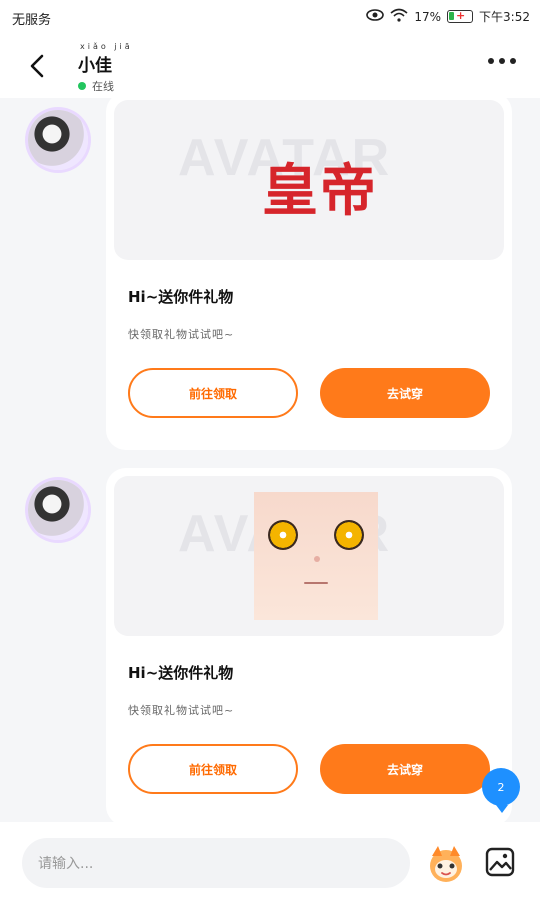  What do you see at coordinates (270, 17) in the screenshot?
I see `status-bar: 无服务 17% + 下午3:52` at bounding box center [270, 17].